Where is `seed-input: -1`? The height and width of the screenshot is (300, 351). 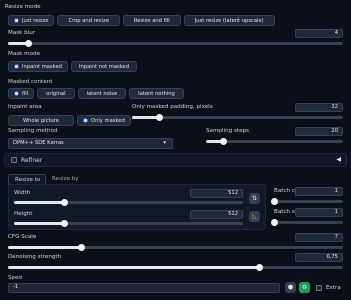
seed-input: -1 is located at coordinates (144, 288).